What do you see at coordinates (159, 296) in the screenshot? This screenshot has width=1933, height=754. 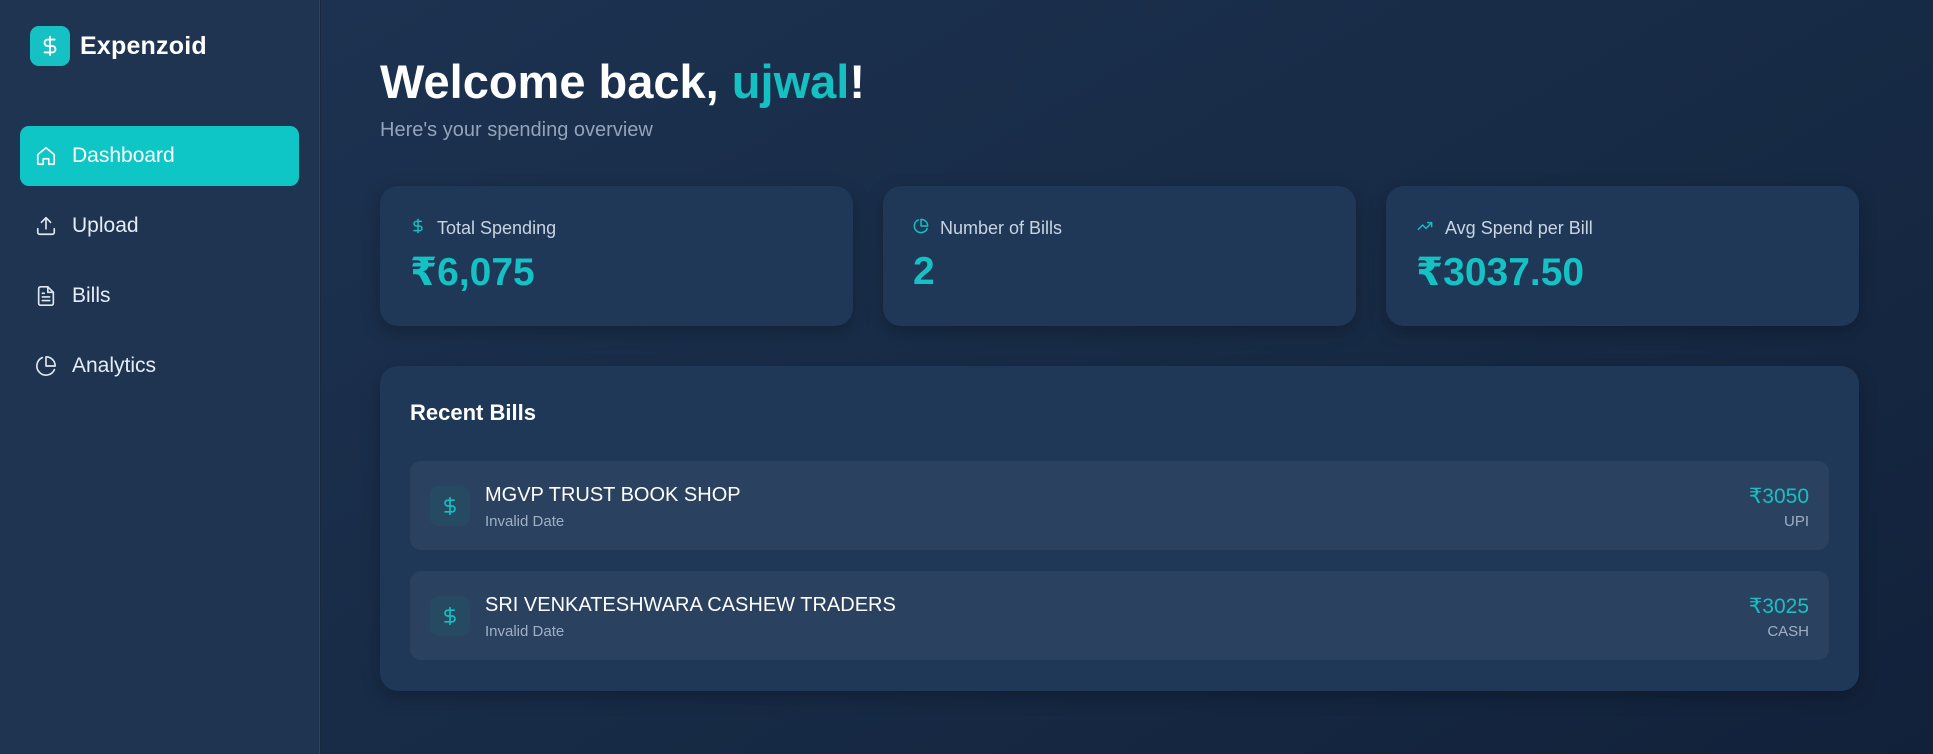 I see `sidebar-item-bills: Bills` at bounding box center [159, 296].